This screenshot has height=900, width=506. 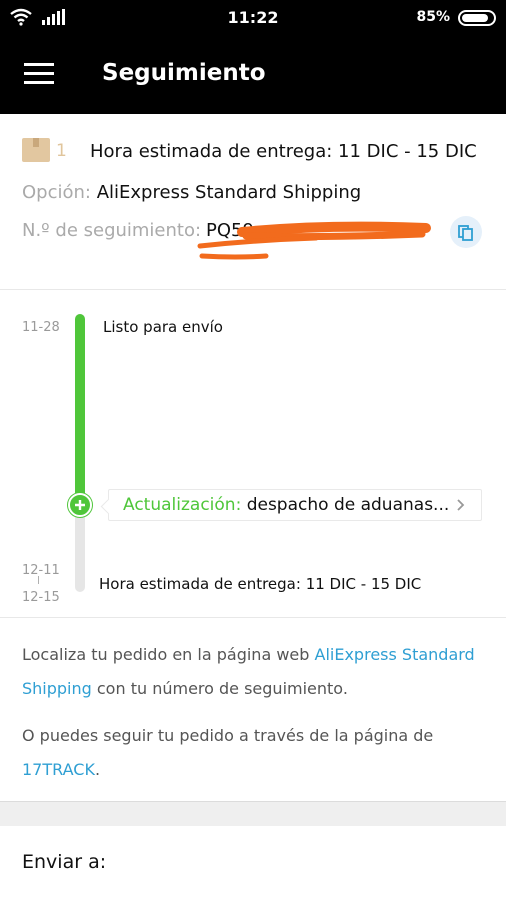 I want to click on event-date-end: 12-15, so click(x=41, y=597).